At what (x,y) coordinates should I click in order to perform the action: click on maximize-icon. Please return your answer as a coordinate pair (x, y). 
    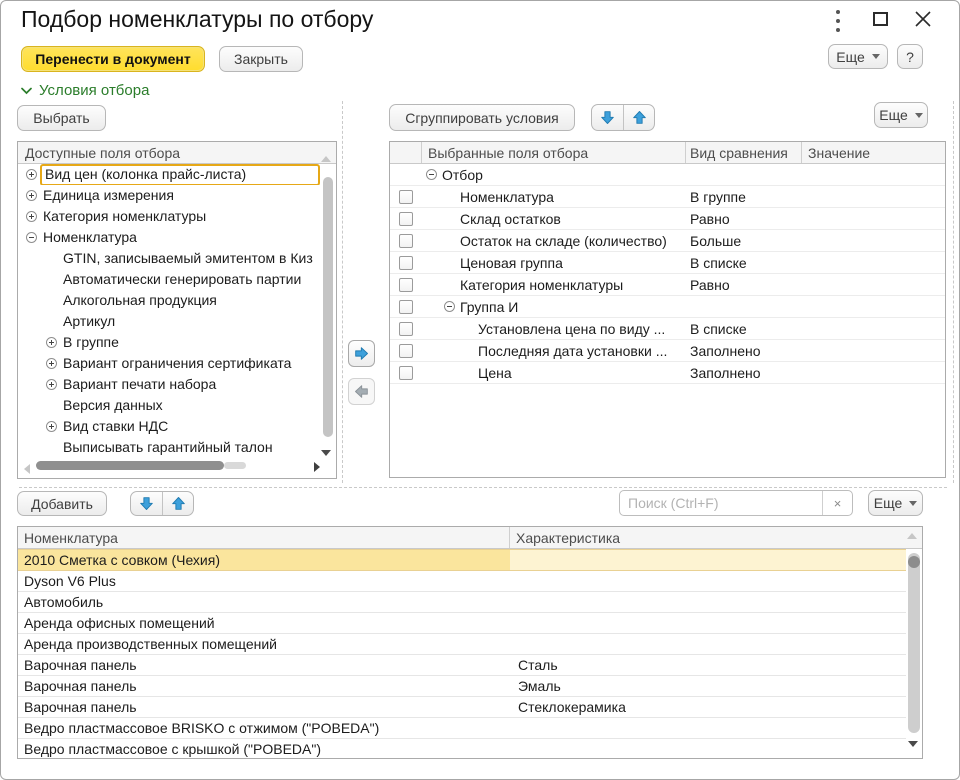
    Looking at the image, I should click on (880, 19).